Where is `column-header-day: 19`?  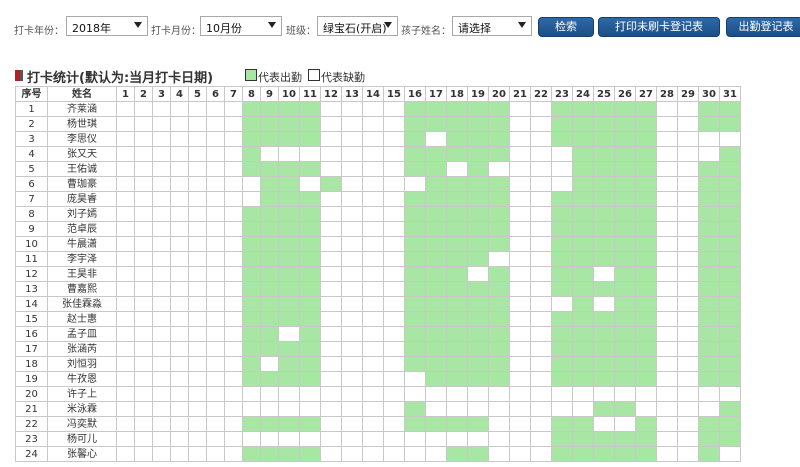 column-header-day: 19 is located at coordinates (478, 94).